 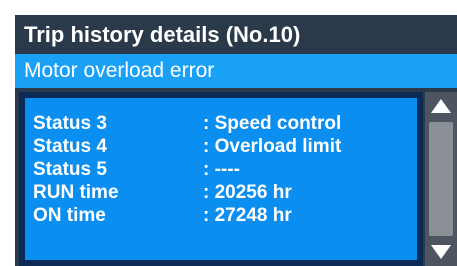 I want to click on page-title: Trip history details (No.10), so click(x=236, y=34).